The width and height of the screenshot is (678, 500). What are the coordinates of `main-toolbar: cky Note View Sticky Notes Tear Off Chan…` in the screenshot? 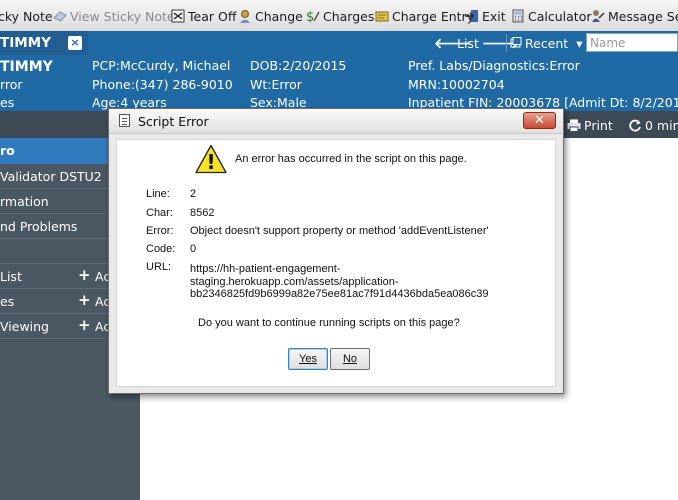 It's located at (339, 16).